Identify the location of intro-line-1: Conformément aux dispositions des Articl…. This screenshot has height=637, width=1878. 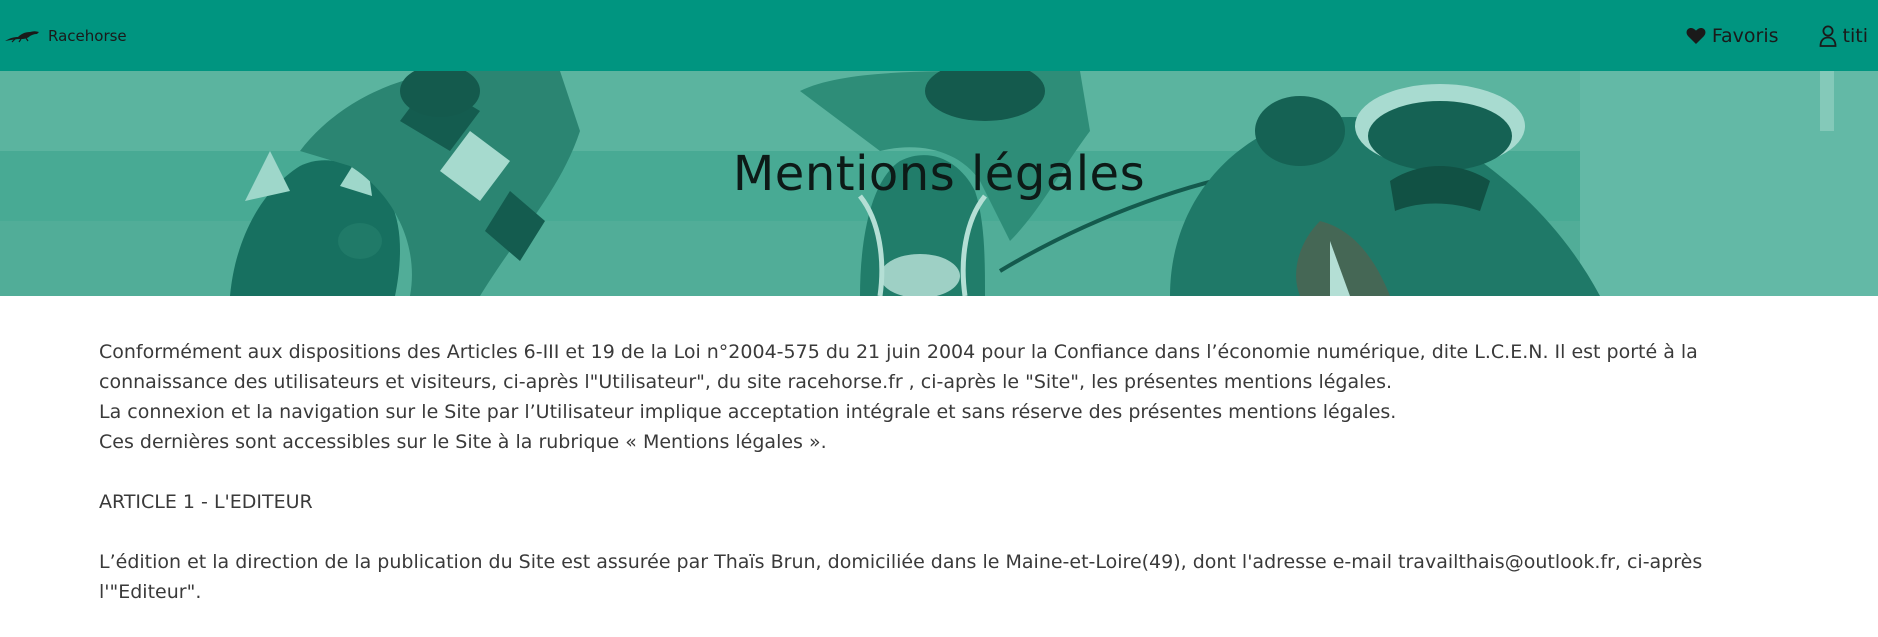
(898, 352).